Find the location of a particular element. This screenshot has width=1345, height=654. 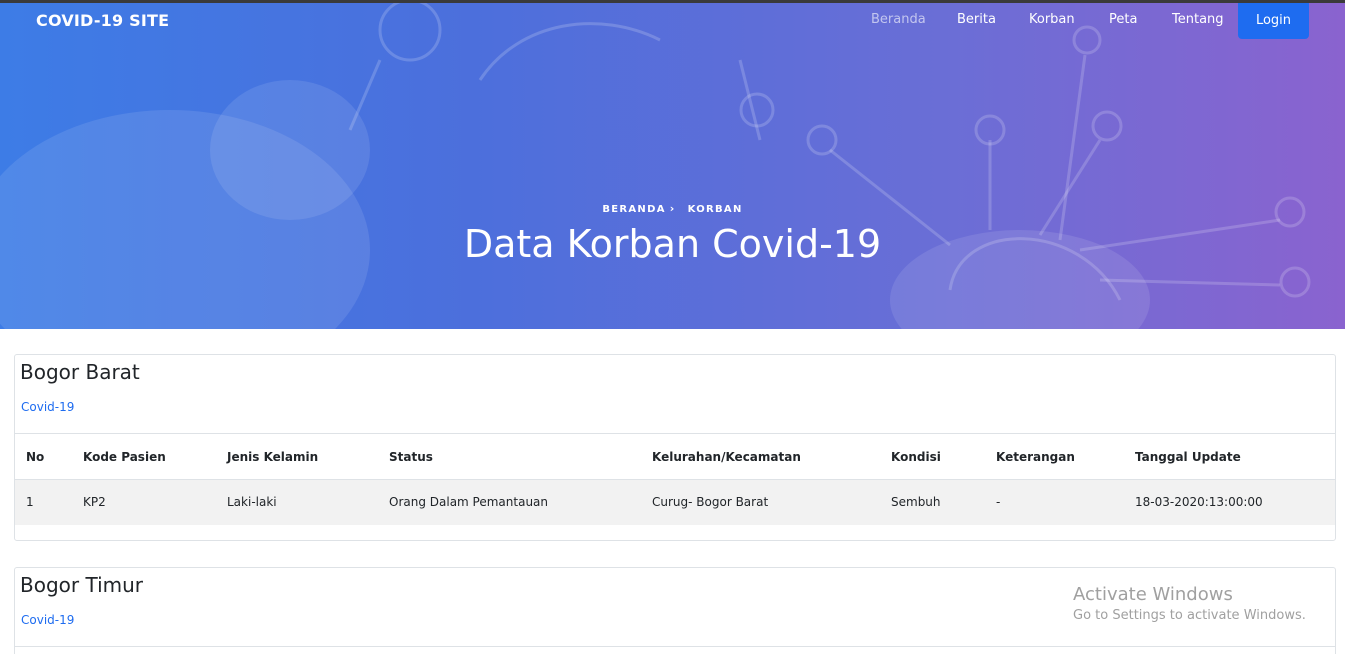

watermark-subtitle: Go to Settings to activate Windows. is located at coordinates (1189, 615).